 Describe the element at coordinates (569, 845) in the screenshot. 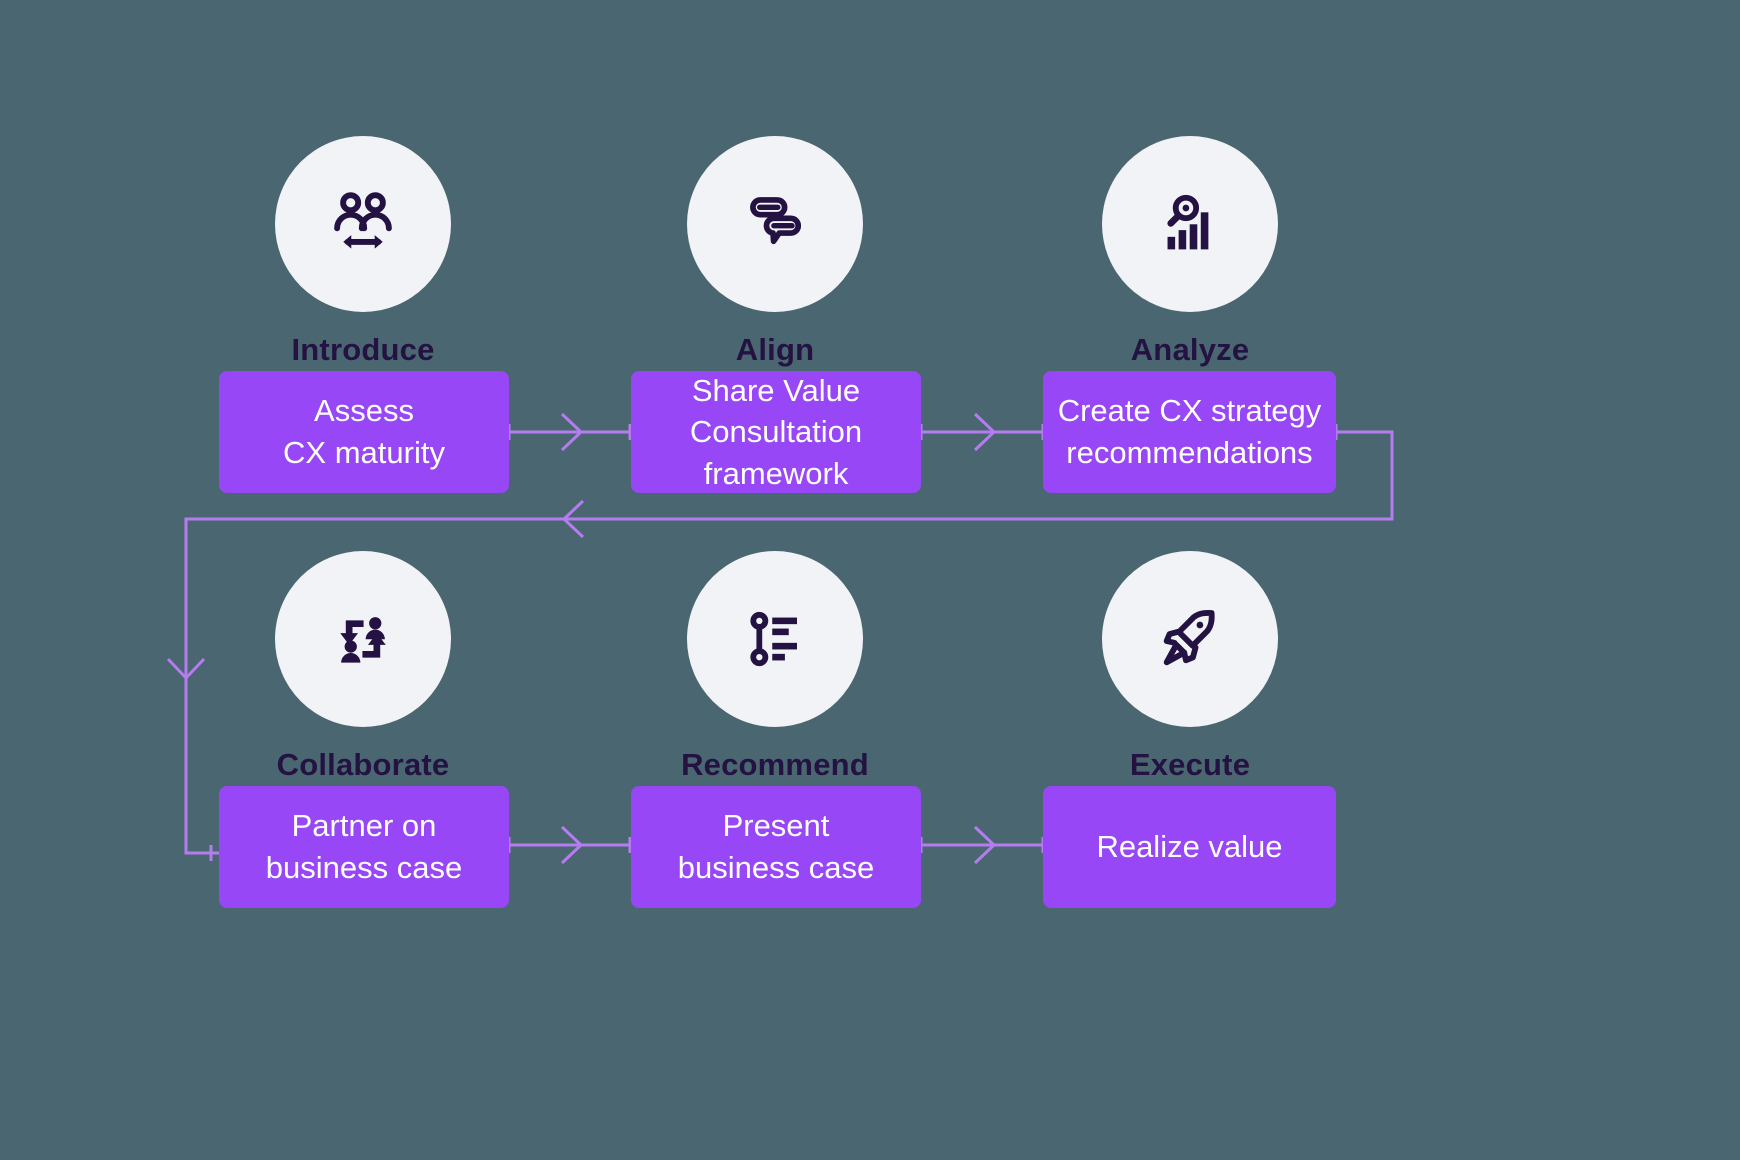

I see `connector-collaborate-to-recommend` at that location.